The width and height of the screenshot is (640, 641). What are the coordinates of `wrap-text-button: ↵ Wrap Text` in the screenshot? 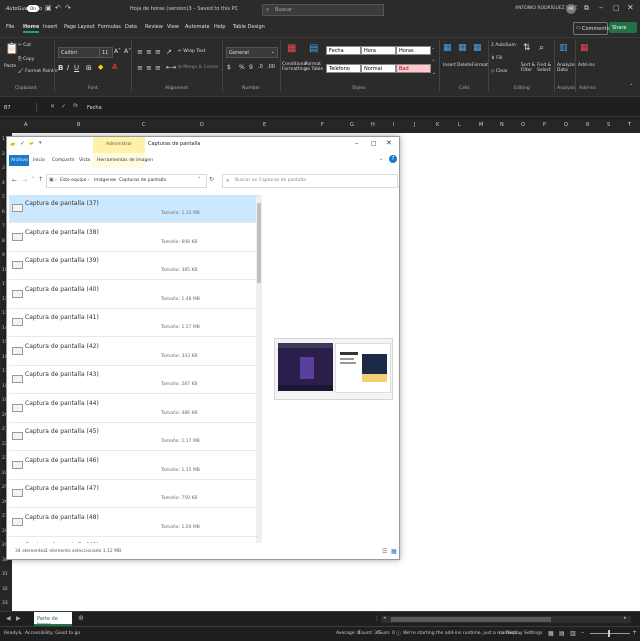 It's located at (191, 51).